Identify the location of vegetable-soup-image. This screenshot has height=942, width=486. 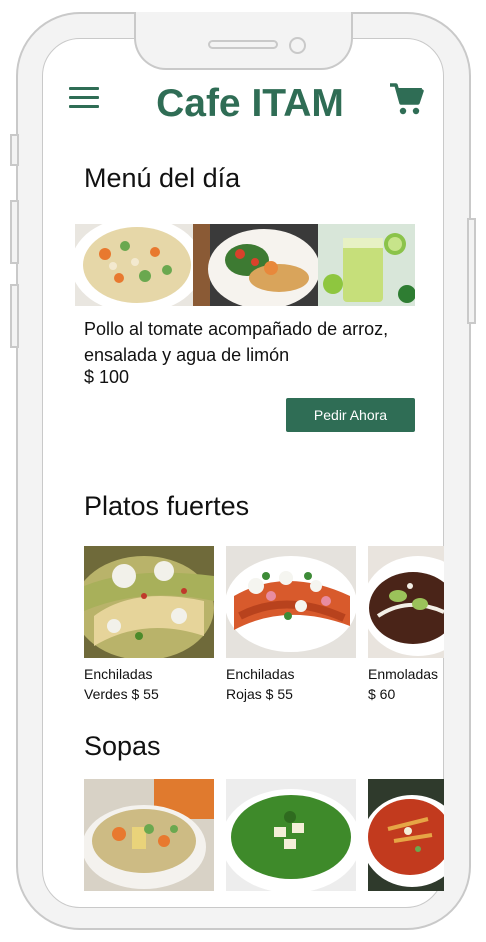
(149, 835).